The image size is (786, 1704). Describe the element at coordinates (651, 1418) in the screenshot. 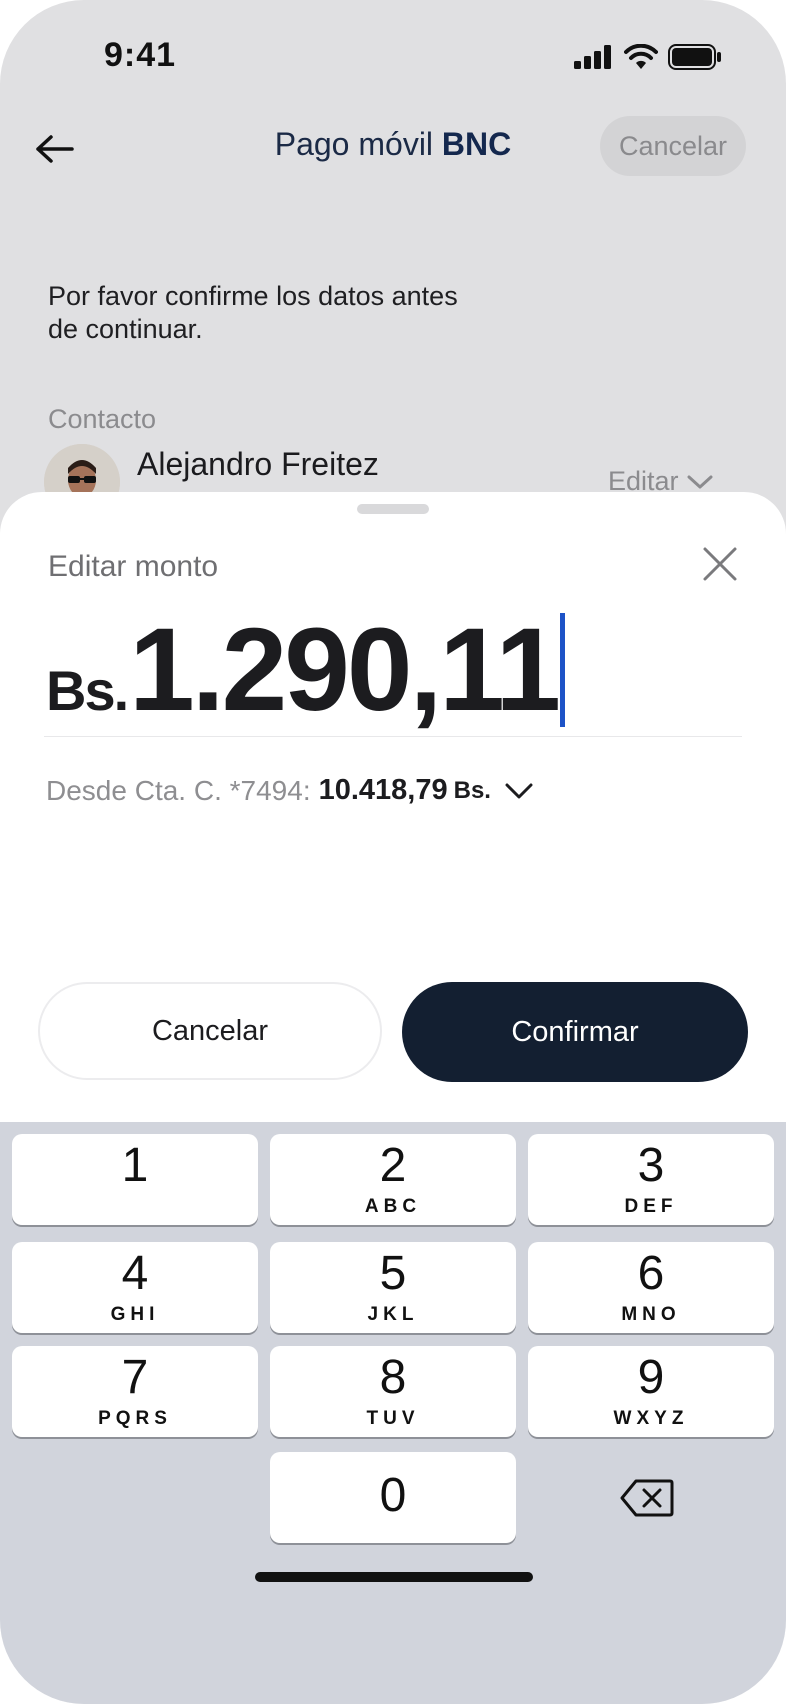

I see `key-letters: WXYZ` at that location.